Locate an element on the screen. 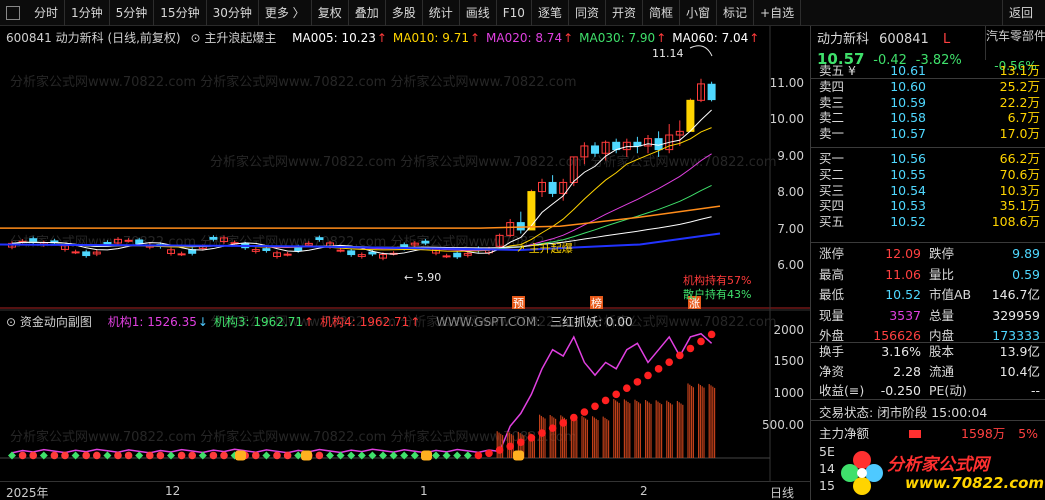  cost-line is located at coordinates (360, 217).